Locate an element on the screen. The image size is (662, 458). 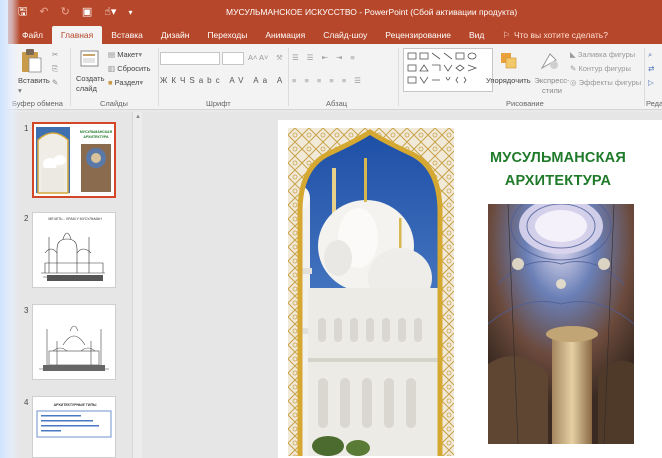
font-format-buttons: ЖКЧSabc AV Aa A is located at coordinates (223, 80).